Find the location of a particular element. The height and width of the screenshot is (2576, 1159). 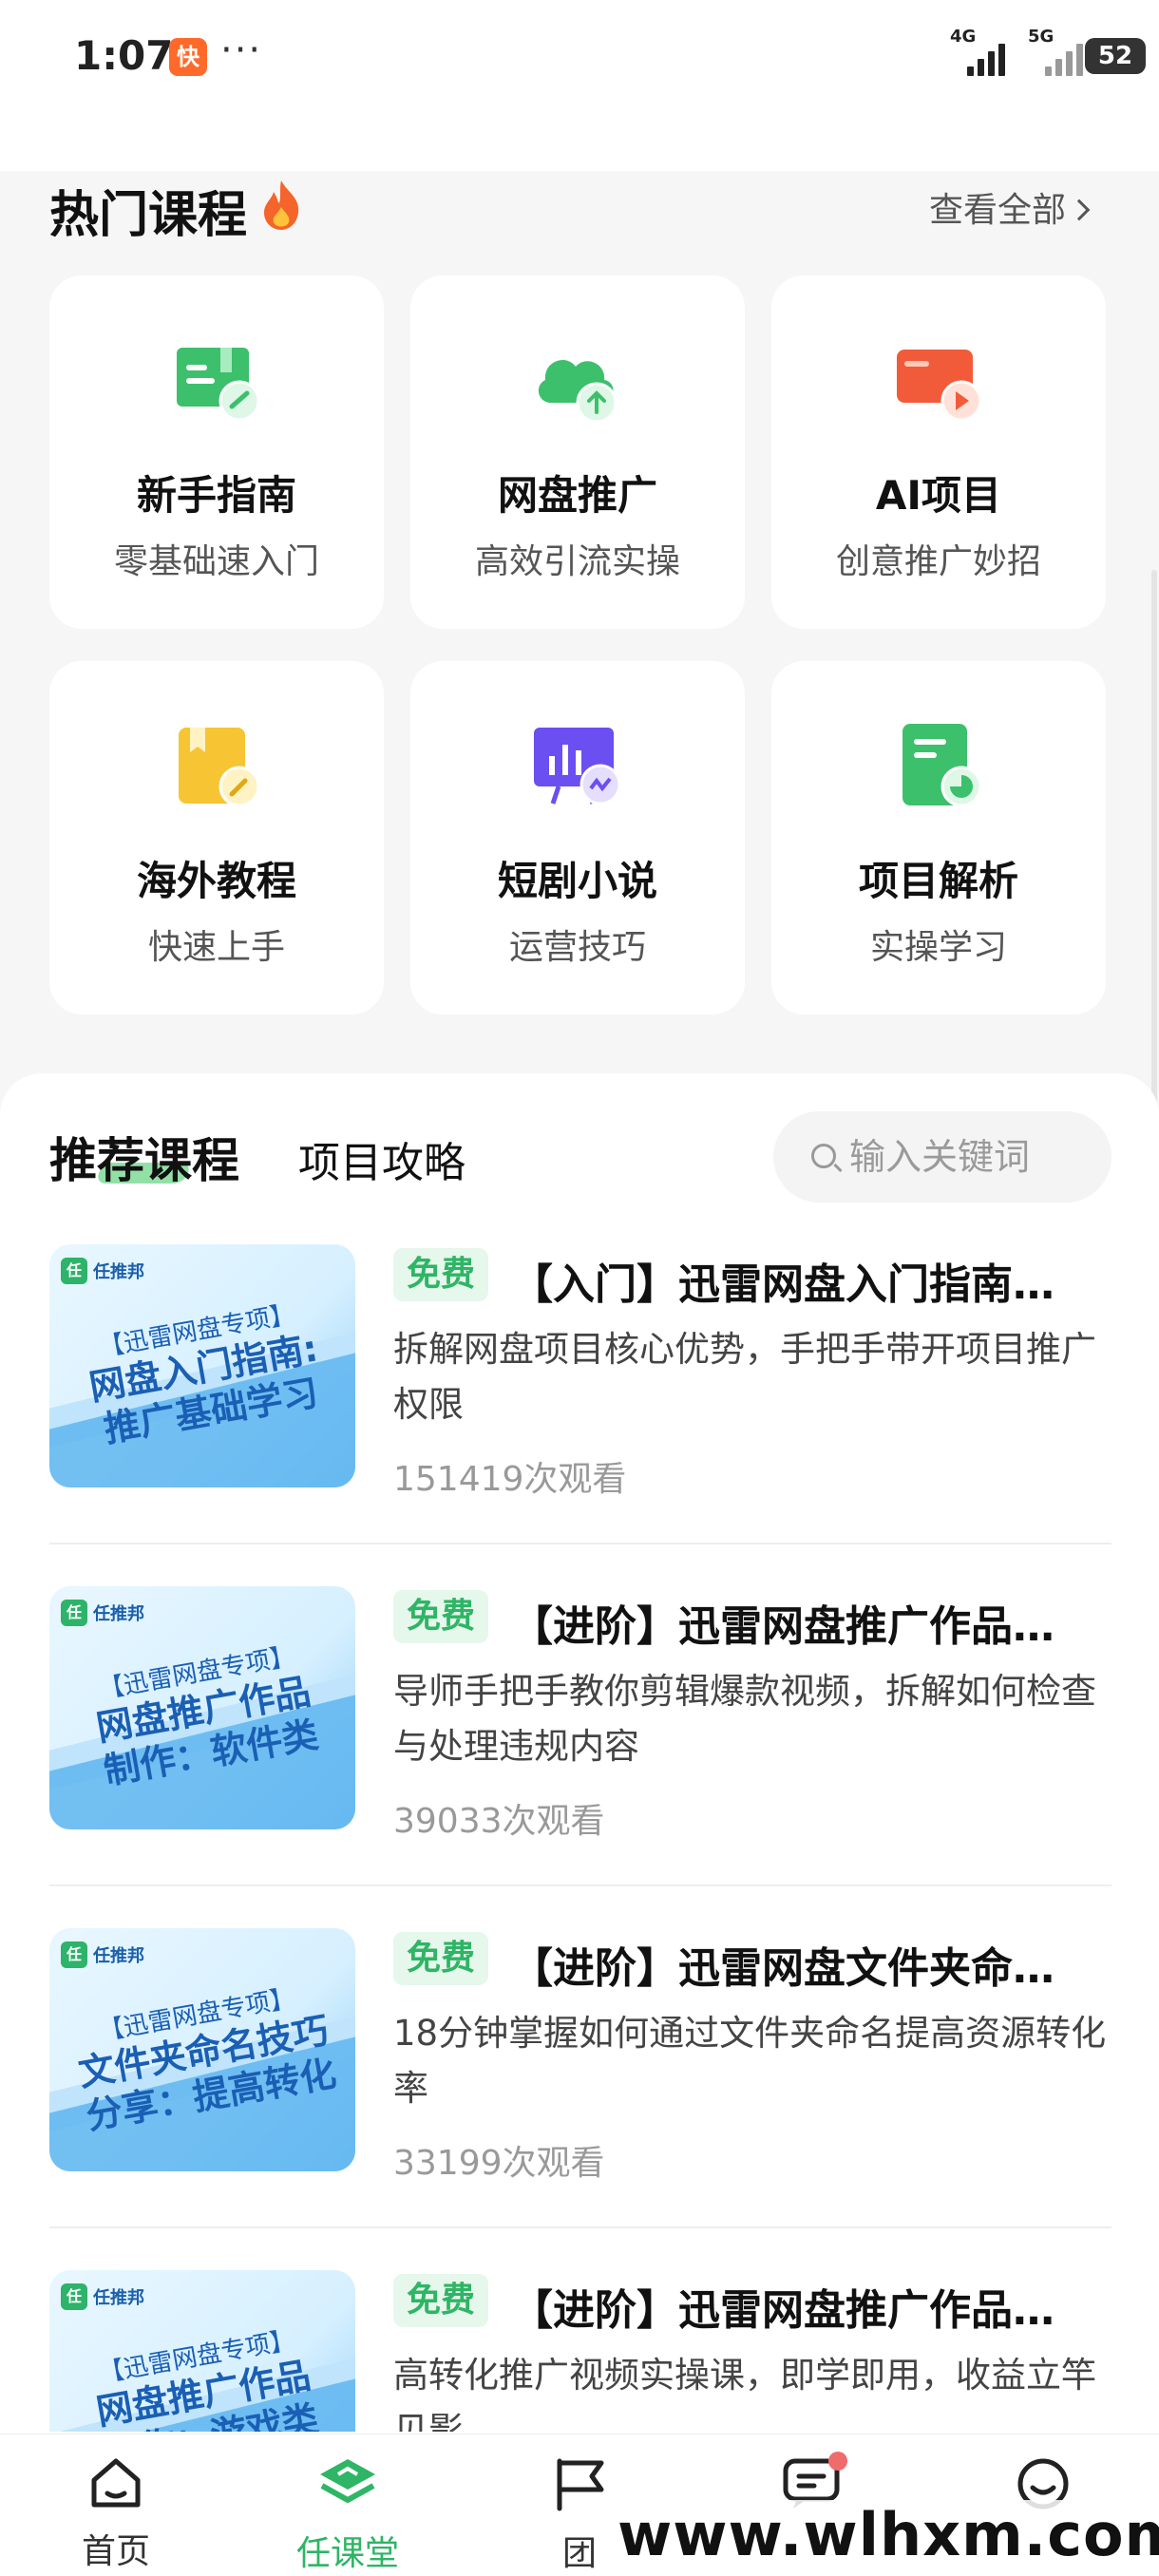

search-box is located at coordinates (942, 1157).